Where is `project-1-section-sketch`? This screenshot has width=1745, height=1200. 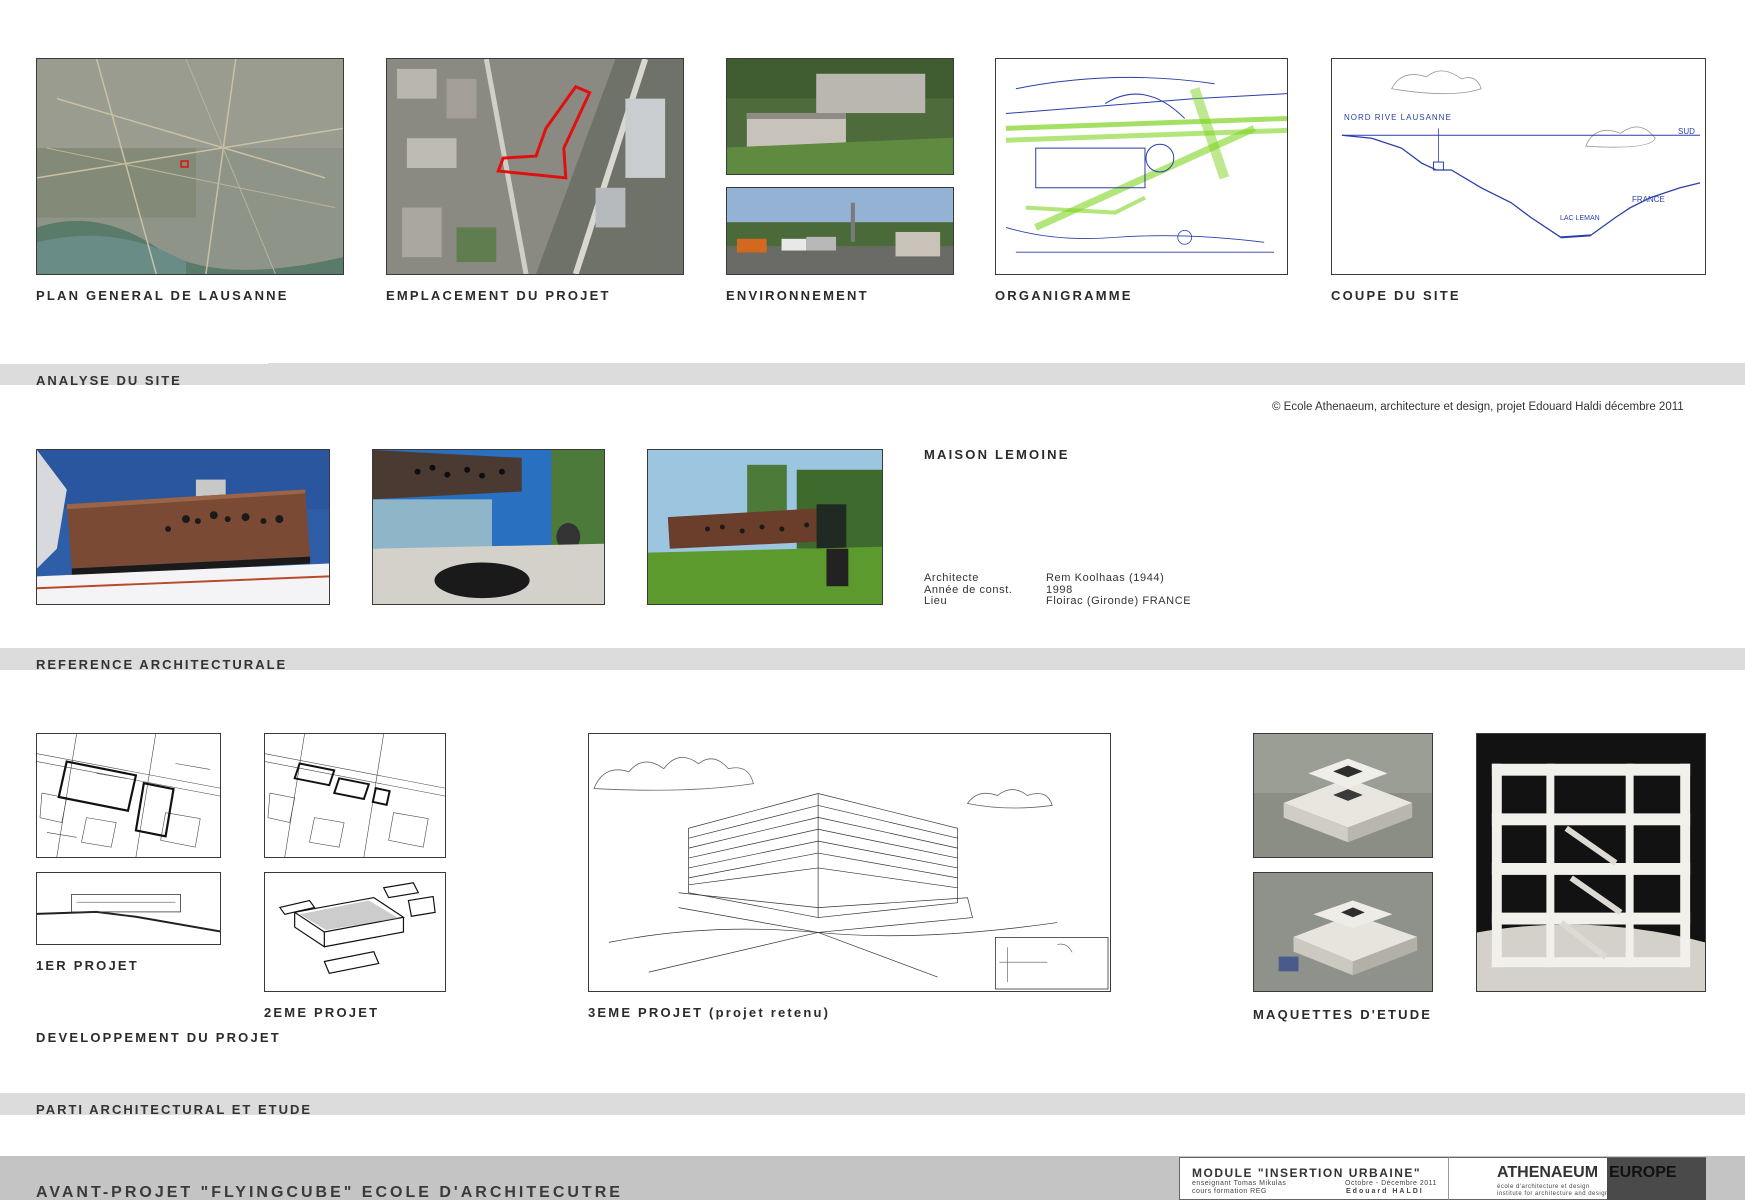
project-1-section-sketch is located at coordinates (128, 908).